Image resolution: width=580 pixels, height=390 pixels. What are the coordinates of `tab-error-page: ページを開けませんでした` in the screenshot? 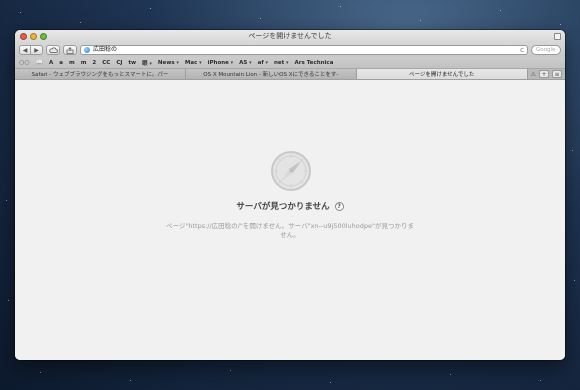 It's located at (442, 74).